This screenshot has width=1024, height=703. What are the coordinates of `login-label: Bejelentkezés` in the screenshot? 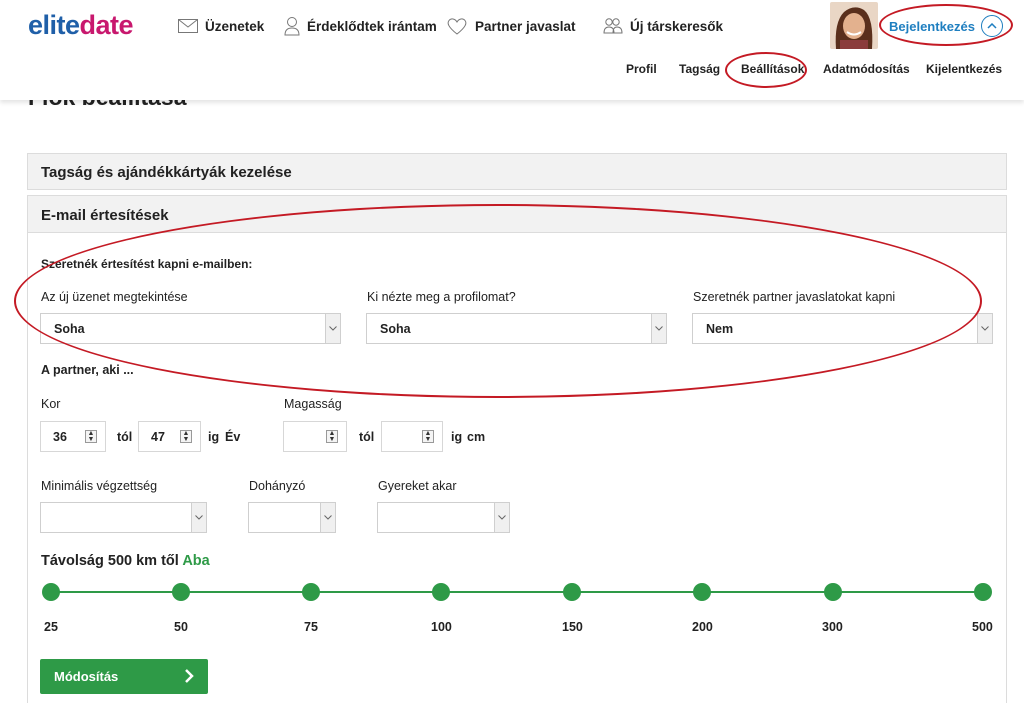 It's located at (932, 26).